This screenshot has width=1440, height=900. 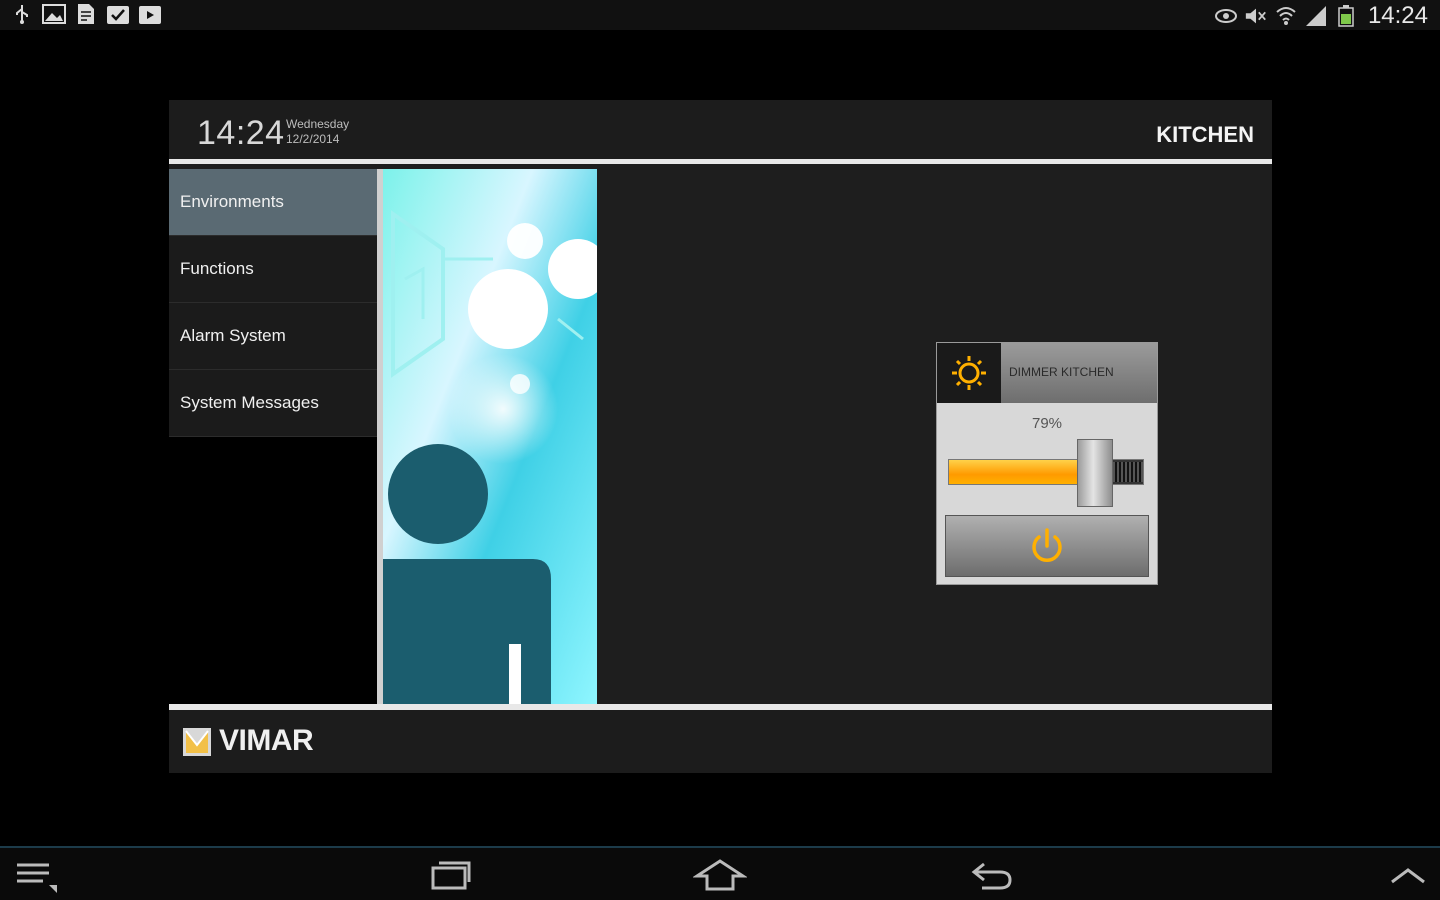 I want to click on header-date: 12/2/2014, so click(x=313, y=139).